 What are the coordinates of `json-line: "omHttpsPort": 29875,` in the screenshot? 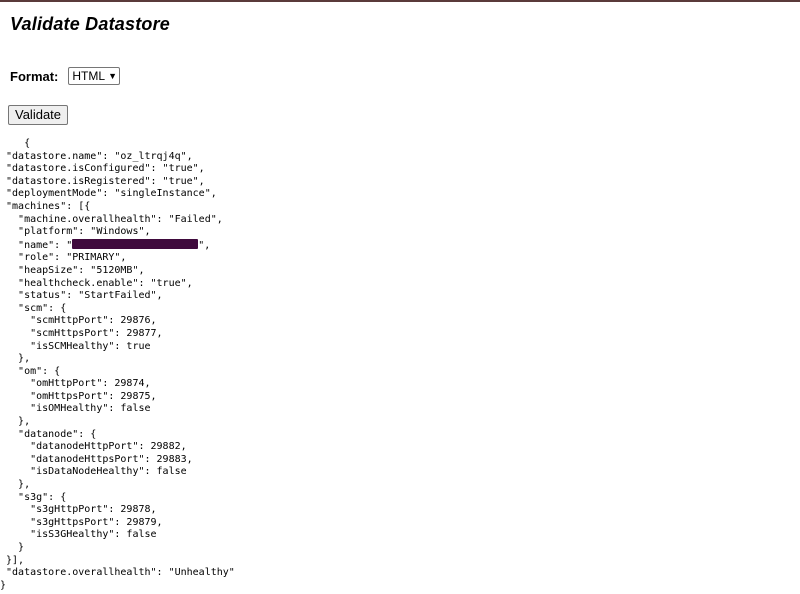 It's located at (78, 396).